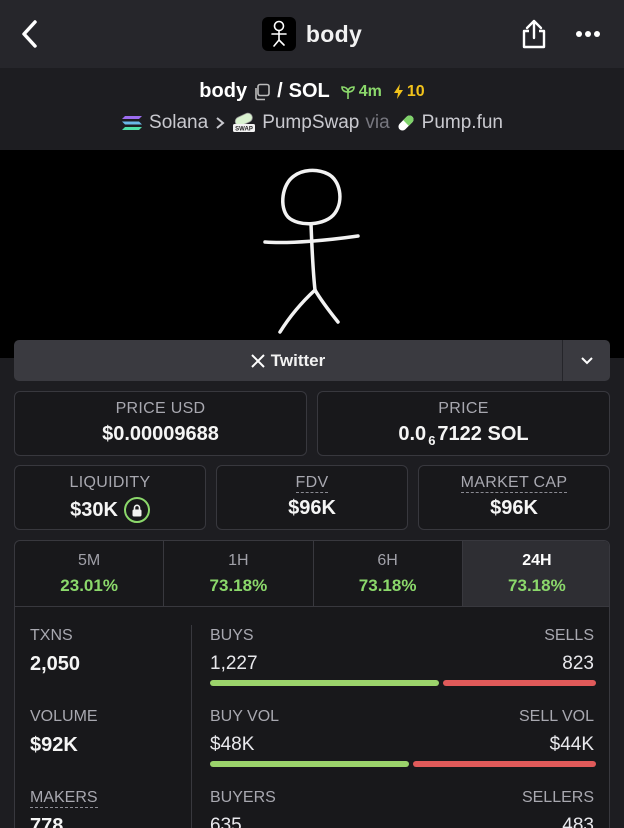  I want to click on price-native-label: PRICE, so click(463, 408).